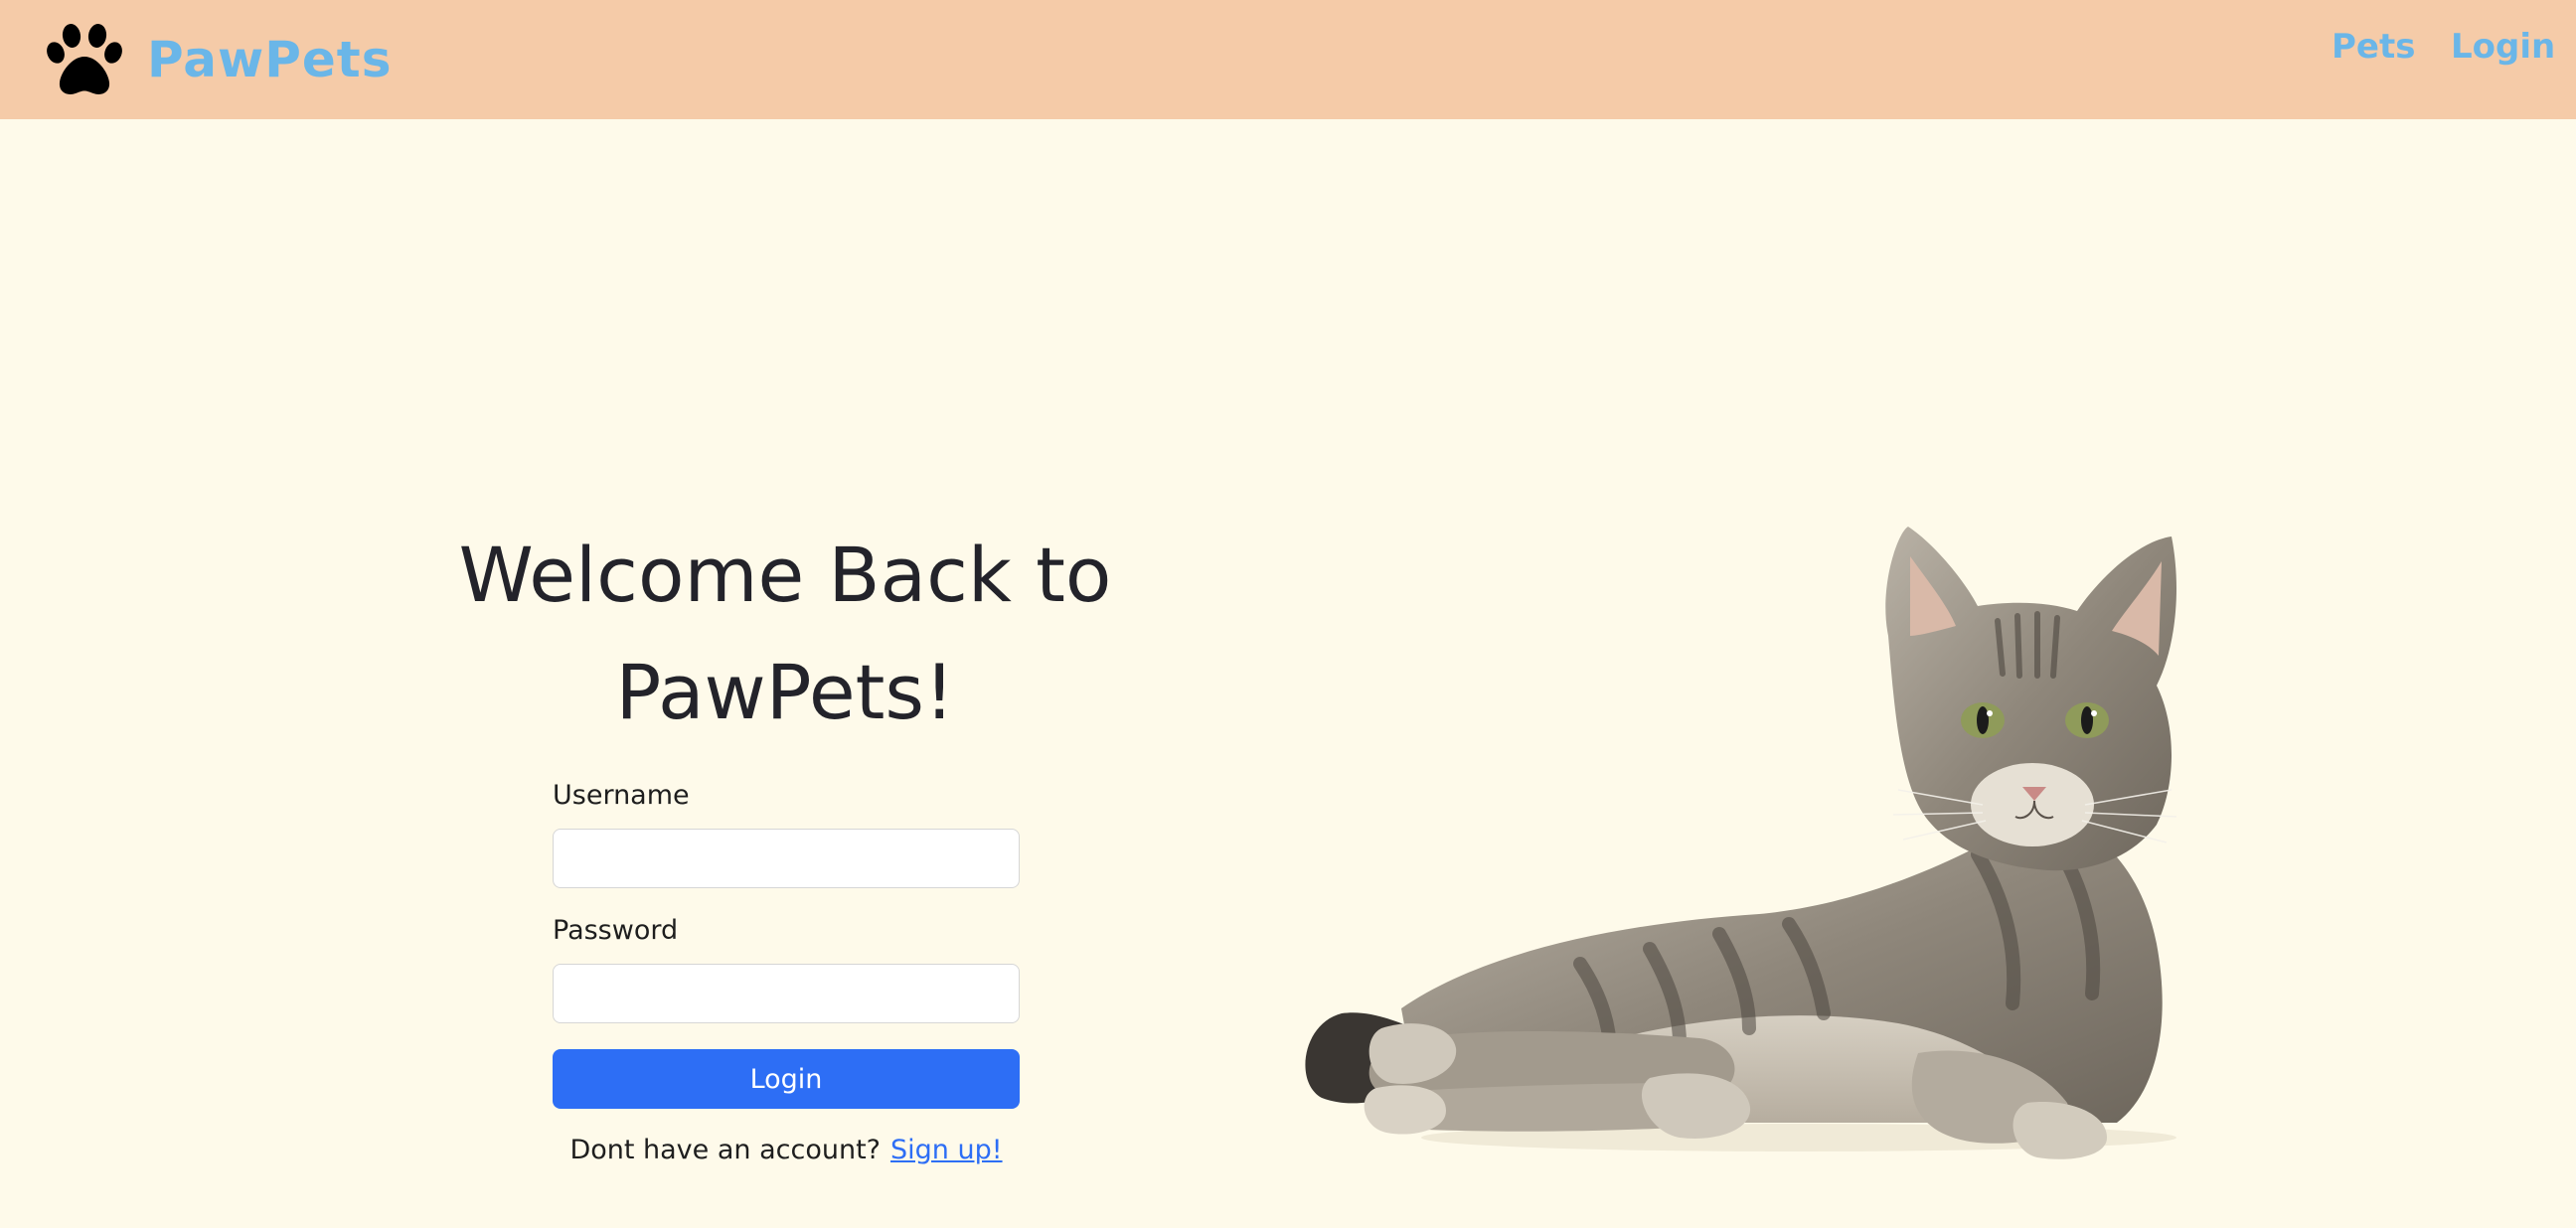 Image resolution: width=2576 pixels, height=1228 pixels. Describe the element at coordinates (616, 930) in the screenshot. I see `password-label: Password` at that location.